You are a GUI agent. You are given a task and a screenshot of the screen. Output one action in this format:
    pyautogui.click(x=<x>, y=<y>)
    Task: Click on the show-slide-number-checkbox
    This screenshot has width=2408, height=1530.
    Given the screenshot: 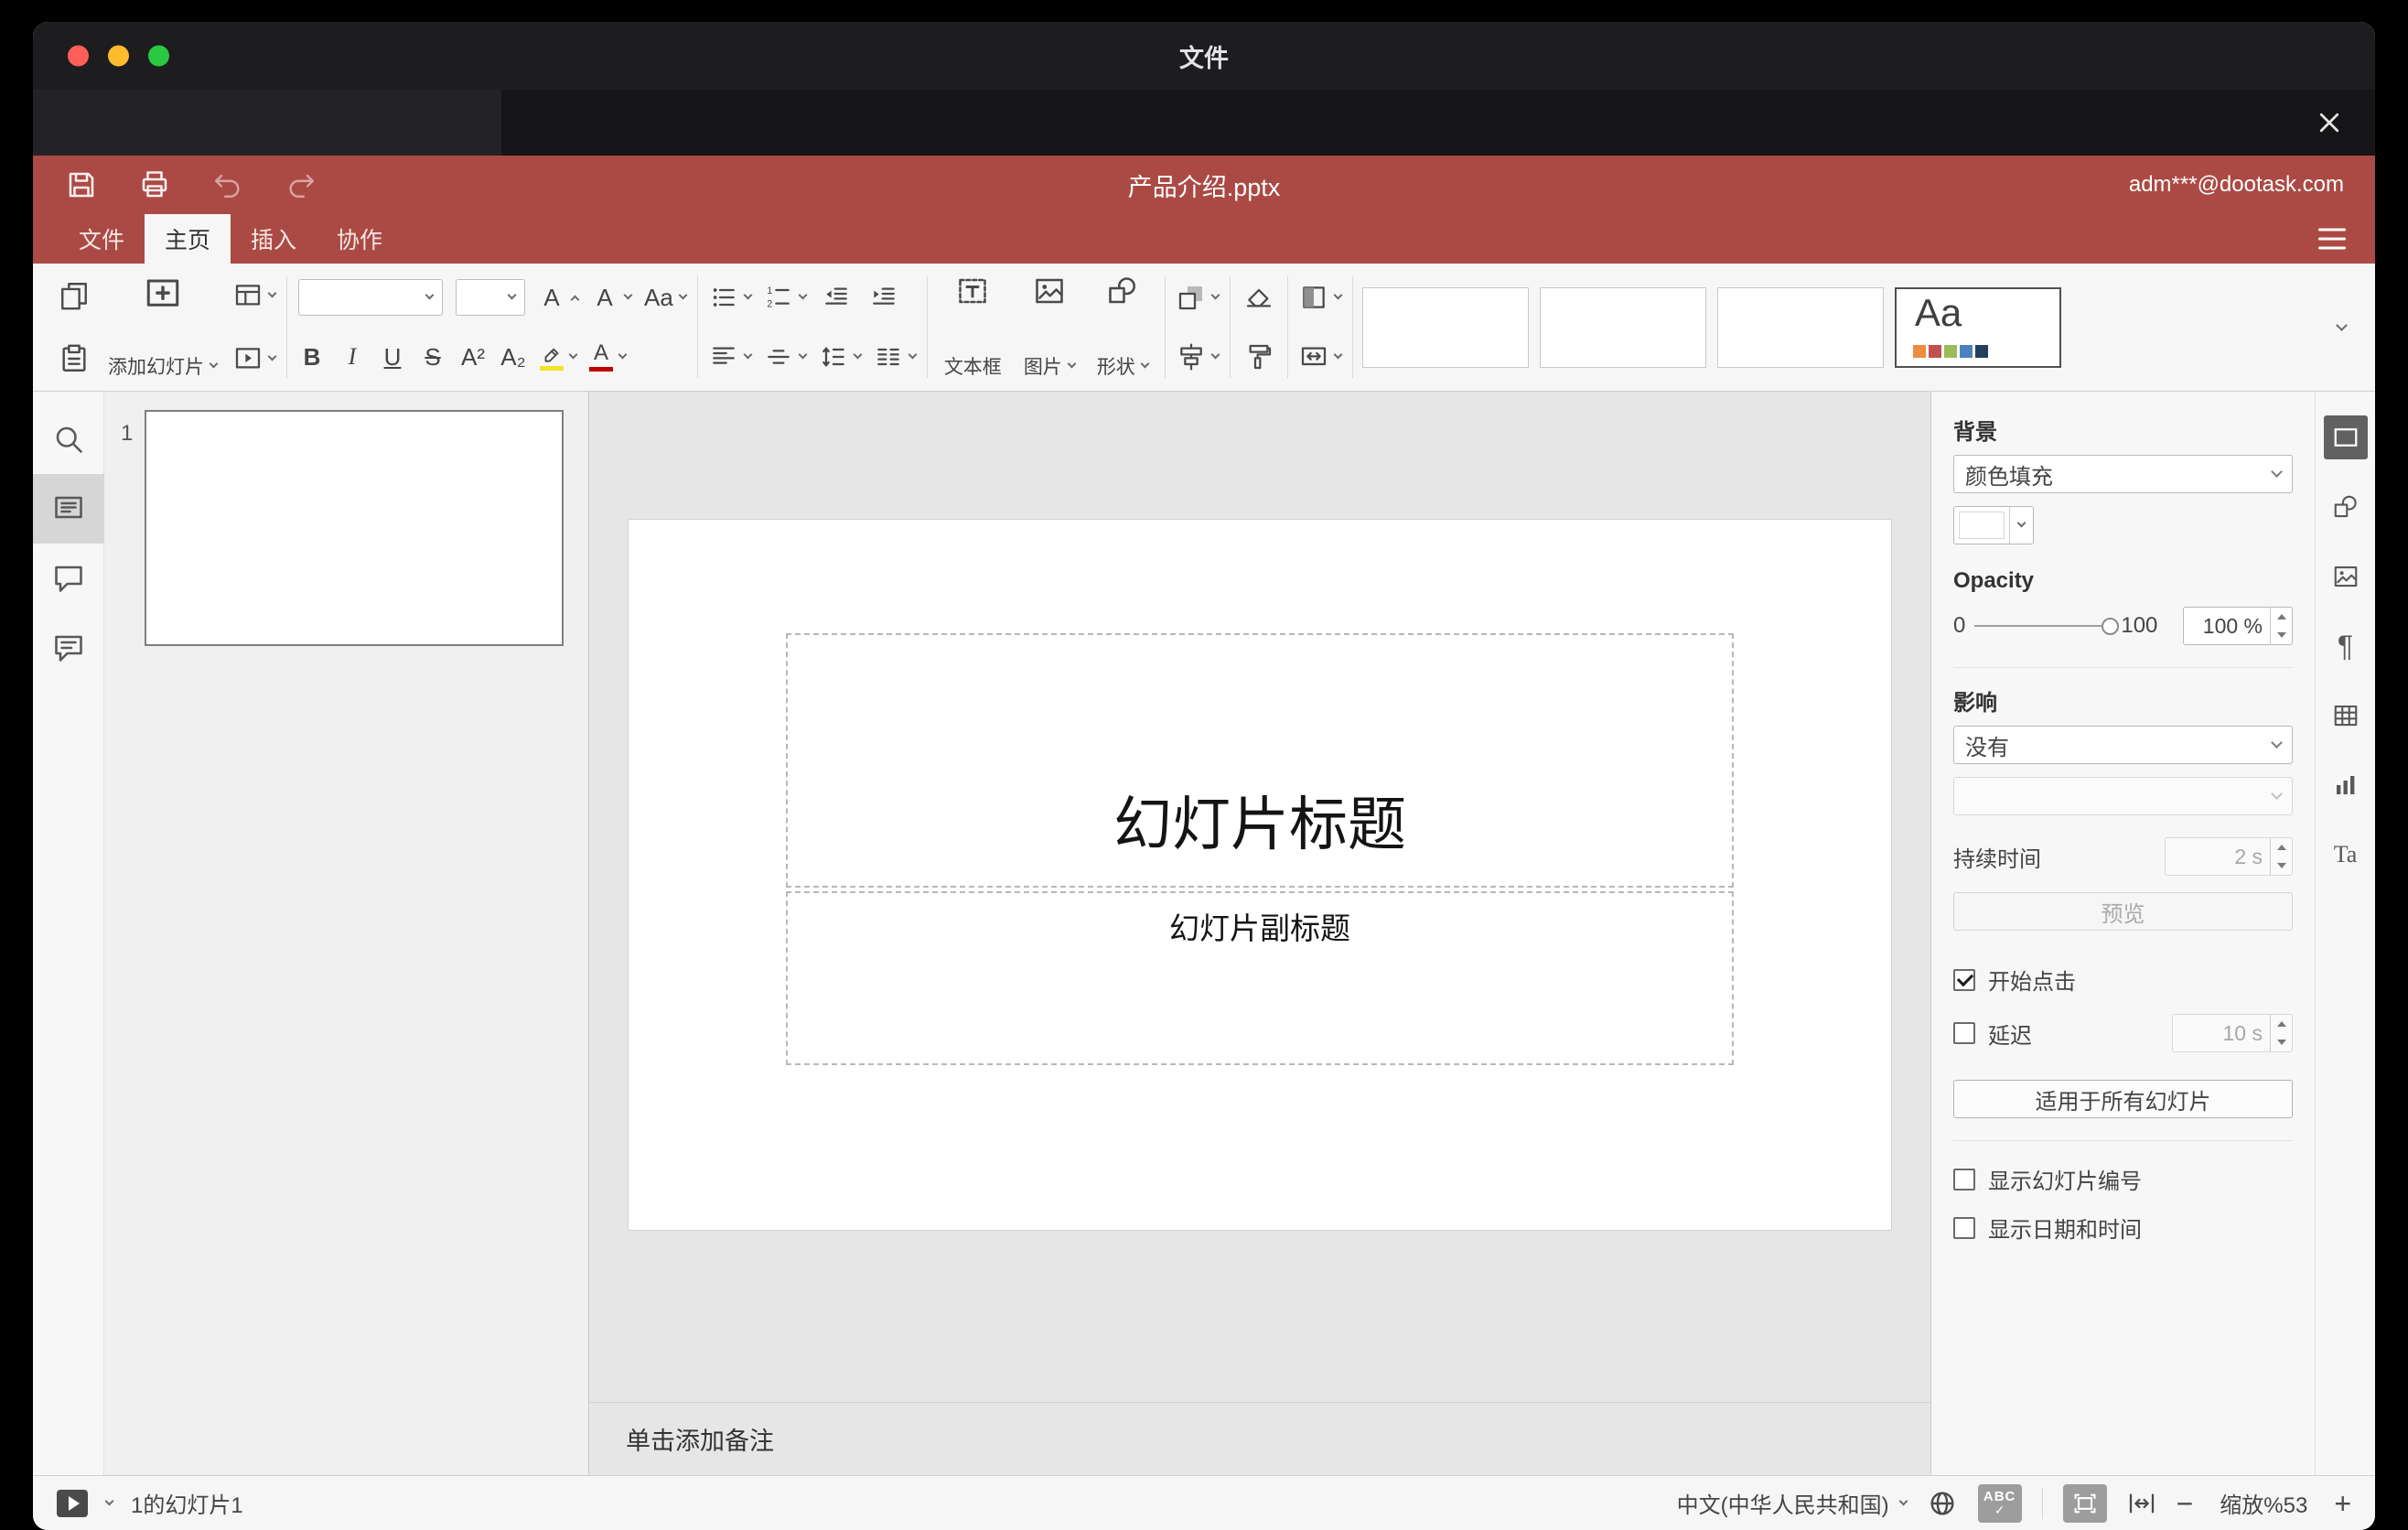 What is the action you would take?
    pyautogui.click(x=1964, y=1179)
    